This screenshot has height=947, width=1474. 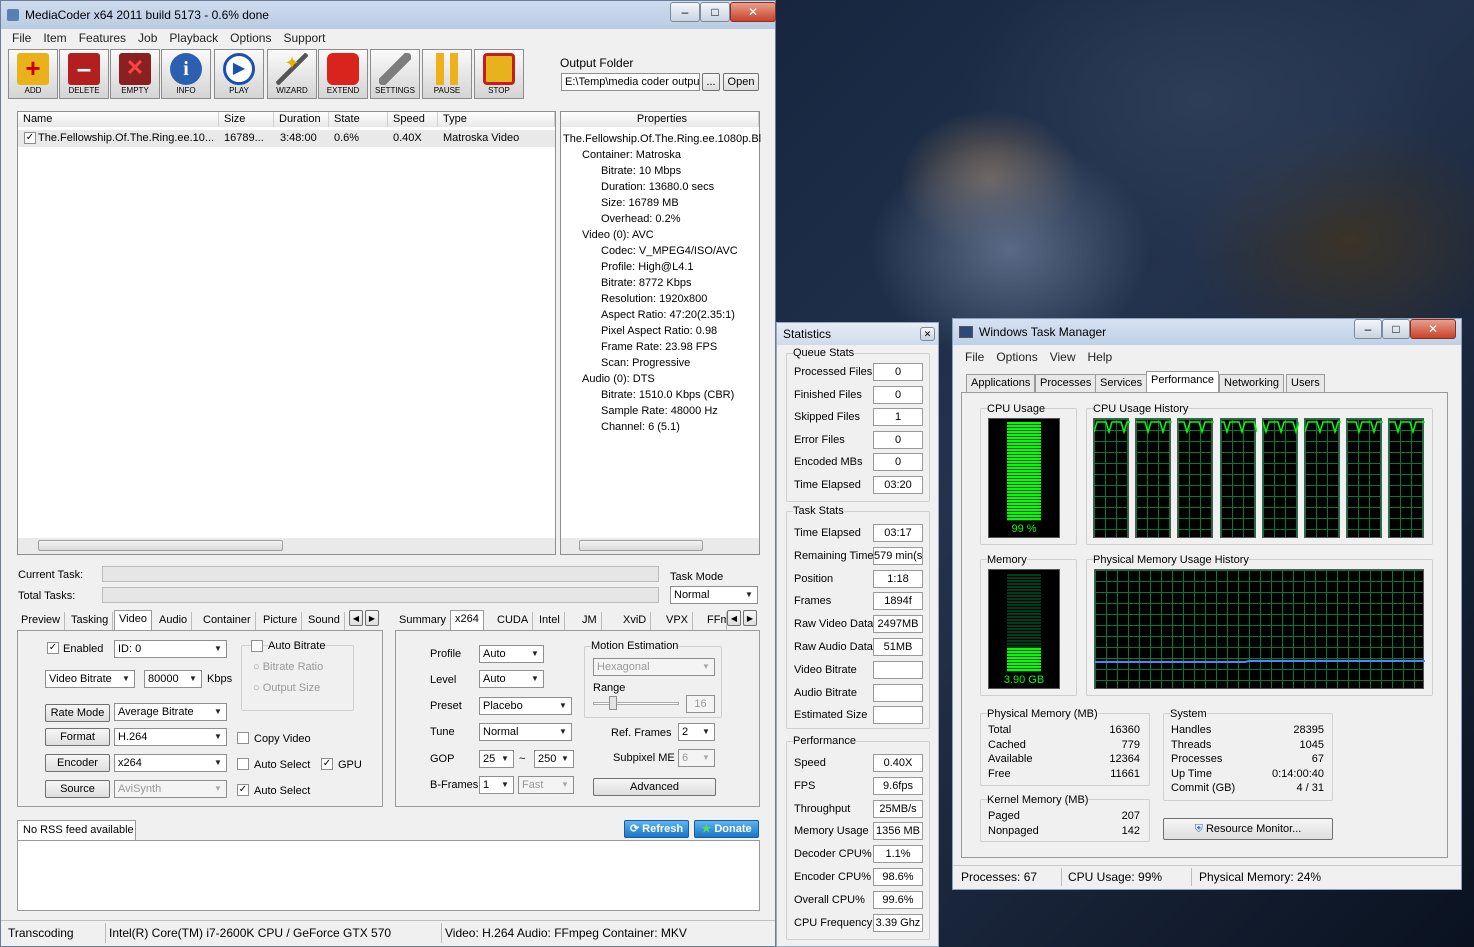 I want to click on settings-button: SETTINGS, so click(x=395, y=74).